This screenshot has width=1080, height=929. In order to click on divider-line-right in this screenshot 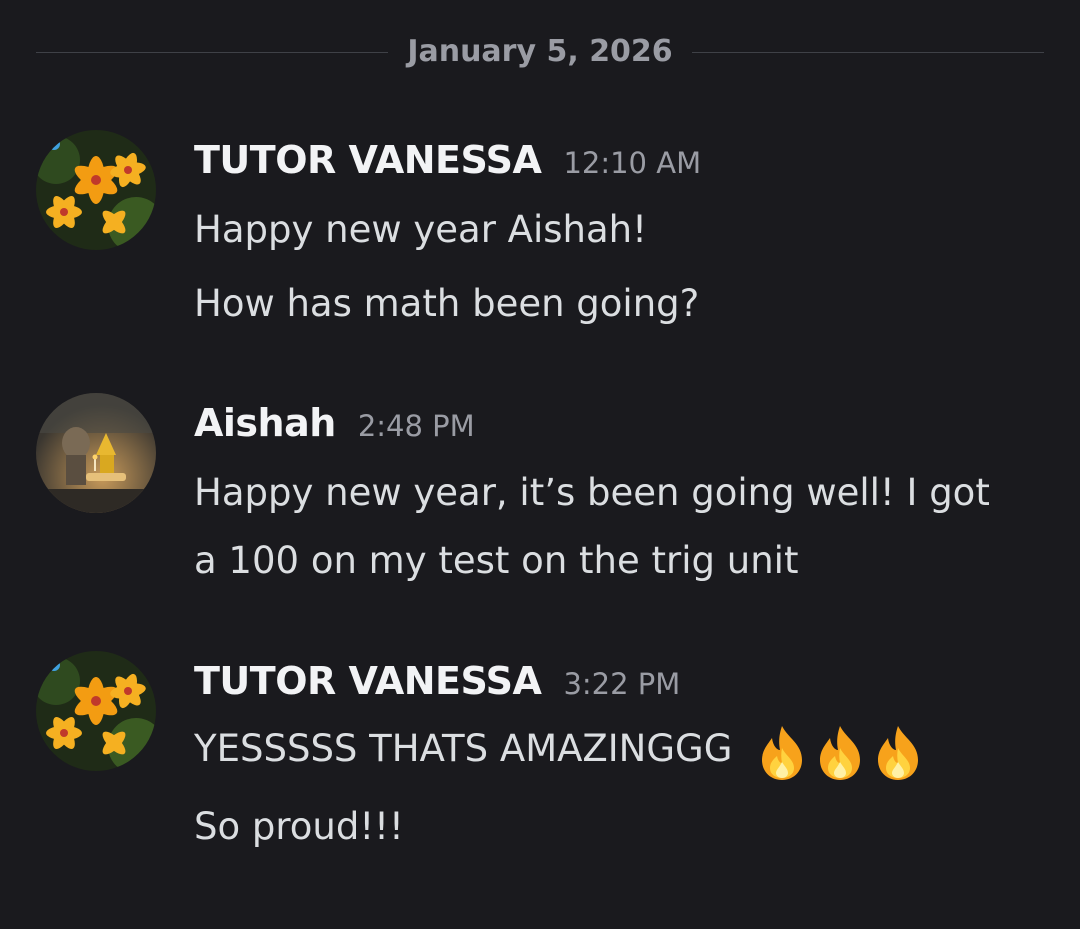, I will do `click(868, 52)`.